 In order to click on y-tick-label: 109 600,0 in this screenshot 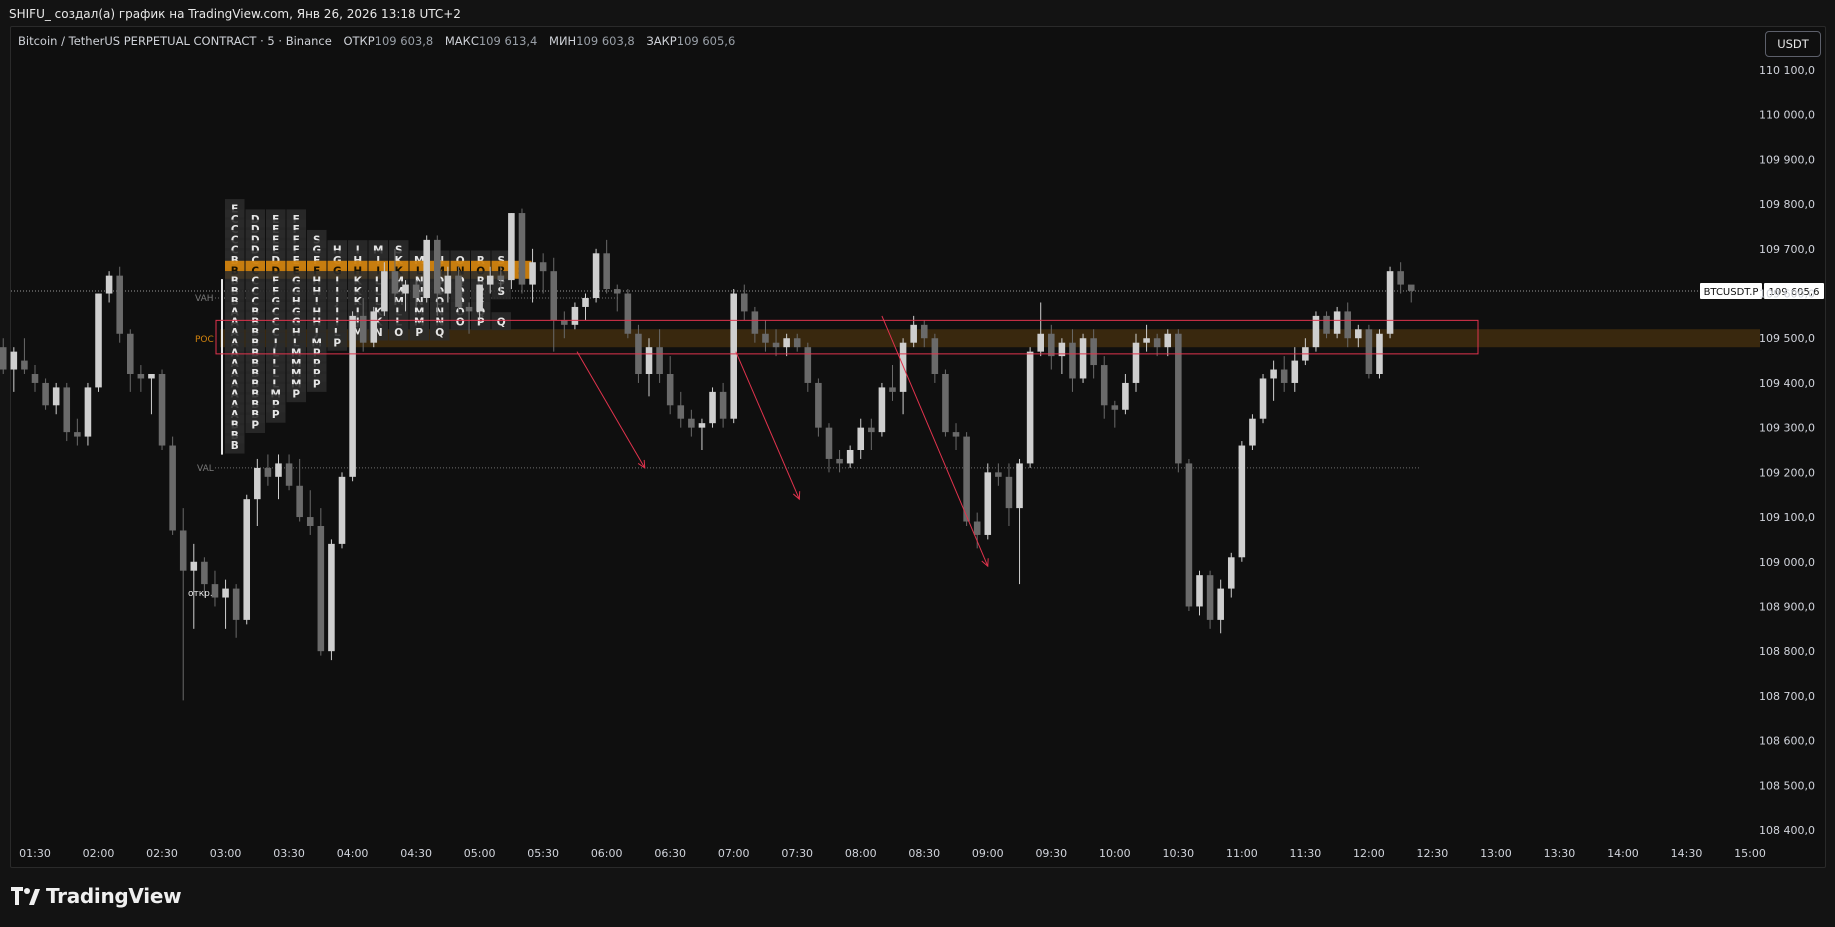, I will do `click(1787, 294)`.